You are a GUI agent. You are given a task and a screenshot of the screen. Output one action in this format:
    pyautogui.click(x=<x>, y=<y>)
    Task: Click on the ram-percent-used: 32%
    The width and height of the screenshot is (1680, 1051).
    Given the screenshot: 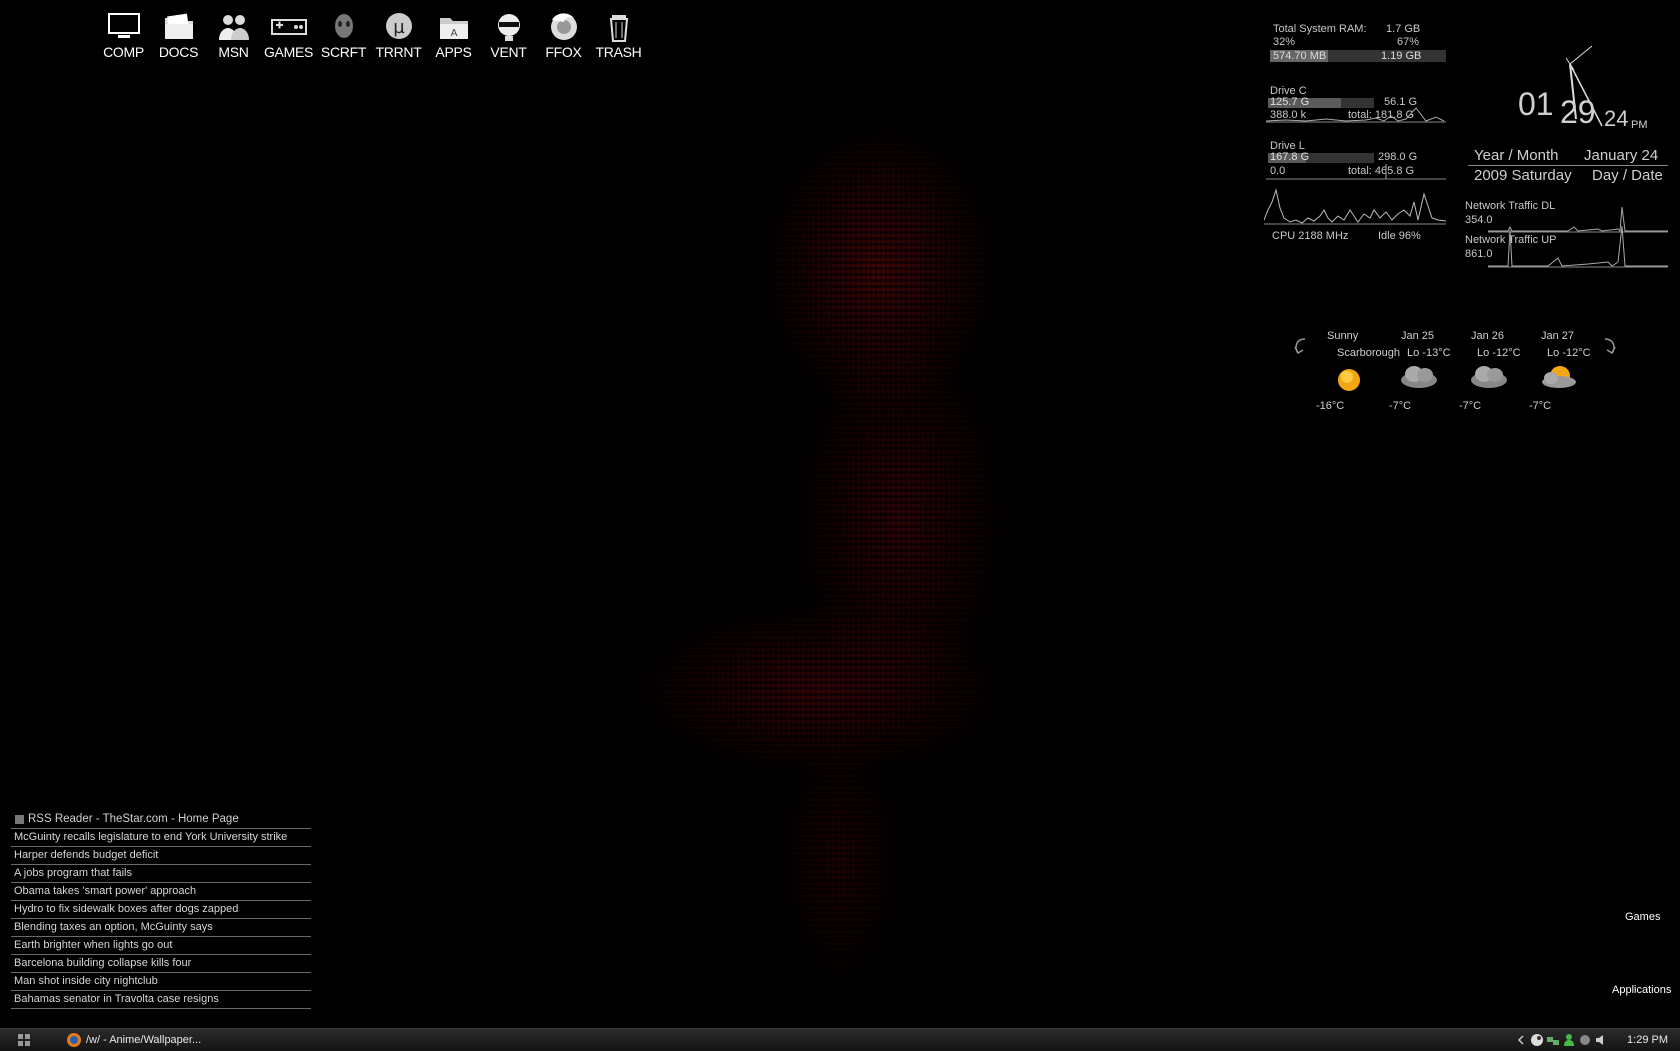 What is the action you would take?
    pyautogui.click(x=1284, y=42)
    